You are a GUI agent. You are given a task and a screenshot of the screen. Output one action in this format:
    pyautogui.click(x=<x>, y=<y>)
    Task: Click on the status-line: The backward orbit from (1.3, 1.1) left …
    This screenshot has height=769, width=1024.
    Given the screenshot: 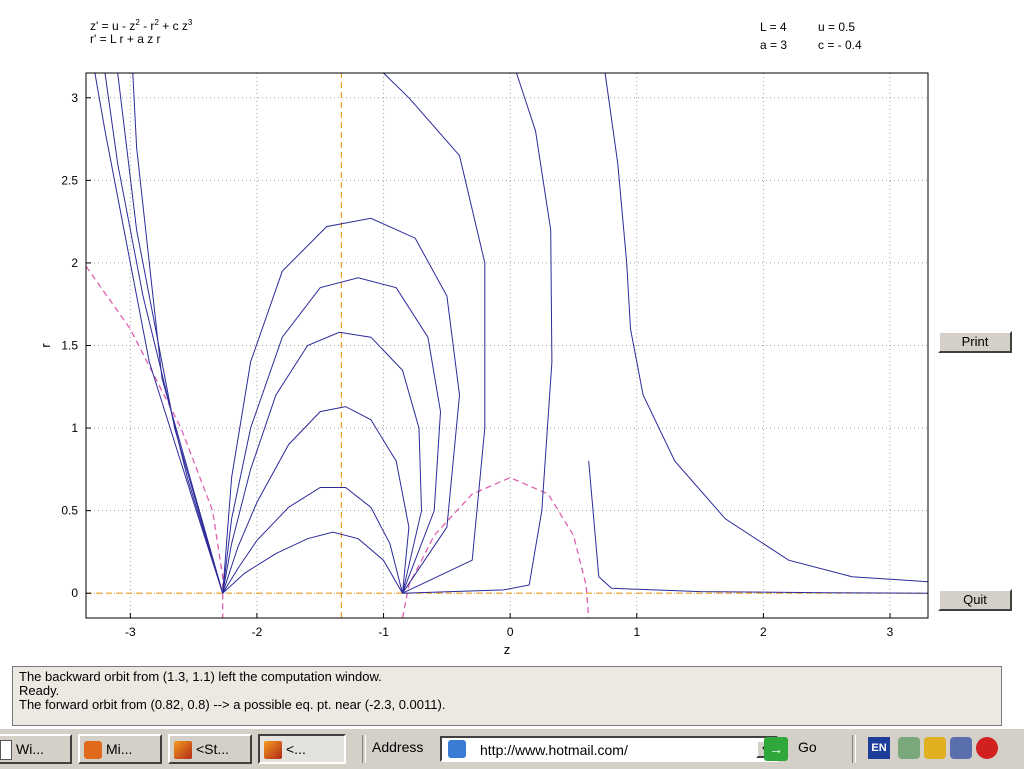 What is the action you would take?
    pyautogui.click(x=200, y=676)
    